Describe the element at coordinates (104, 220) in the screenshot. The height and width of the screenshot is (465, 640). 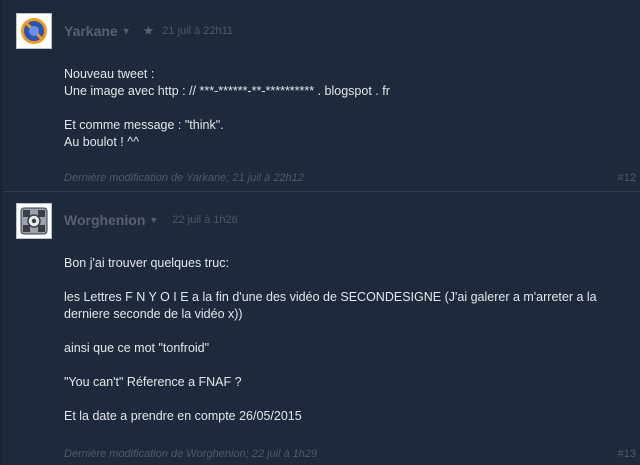
I see `author-name: Worghenion` at that location.